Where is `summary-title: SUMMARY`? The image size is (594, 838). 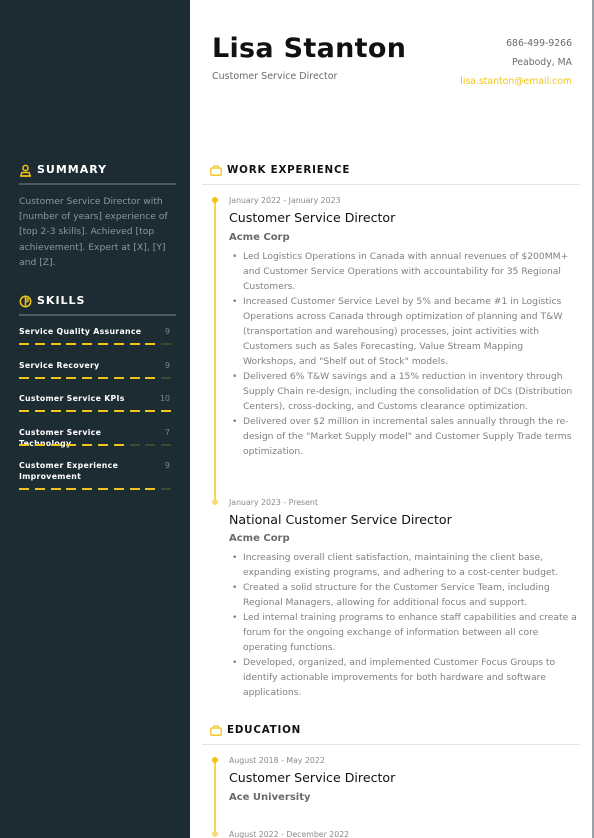 summary-title: SUMMARY is located at coordinates (72, 169).